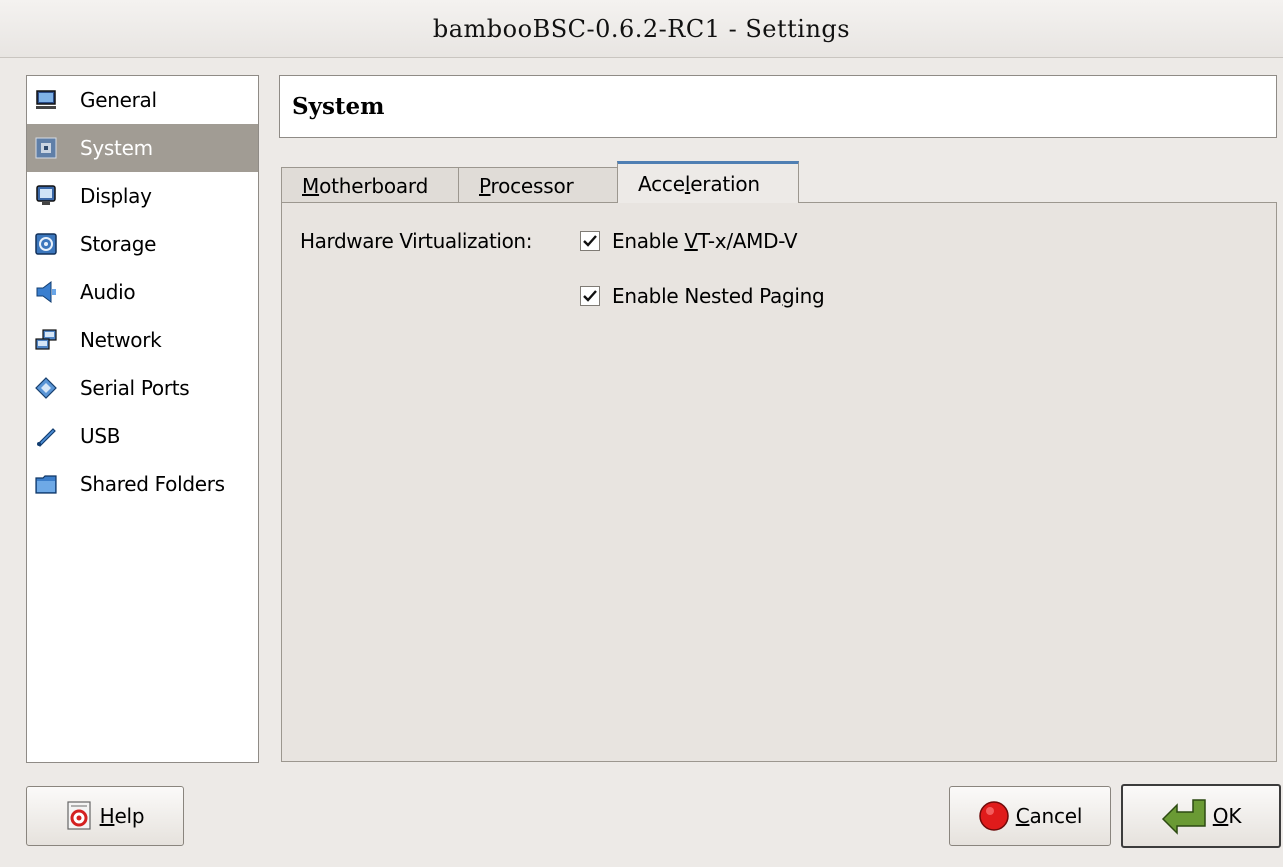 Image resolution: width=1283 pixels, height=867 pixels. Describe the element at coordinates (416, 241) in the screenshot. I see `hardware-virtualization-label: Hardware Virtualization:` at that location.